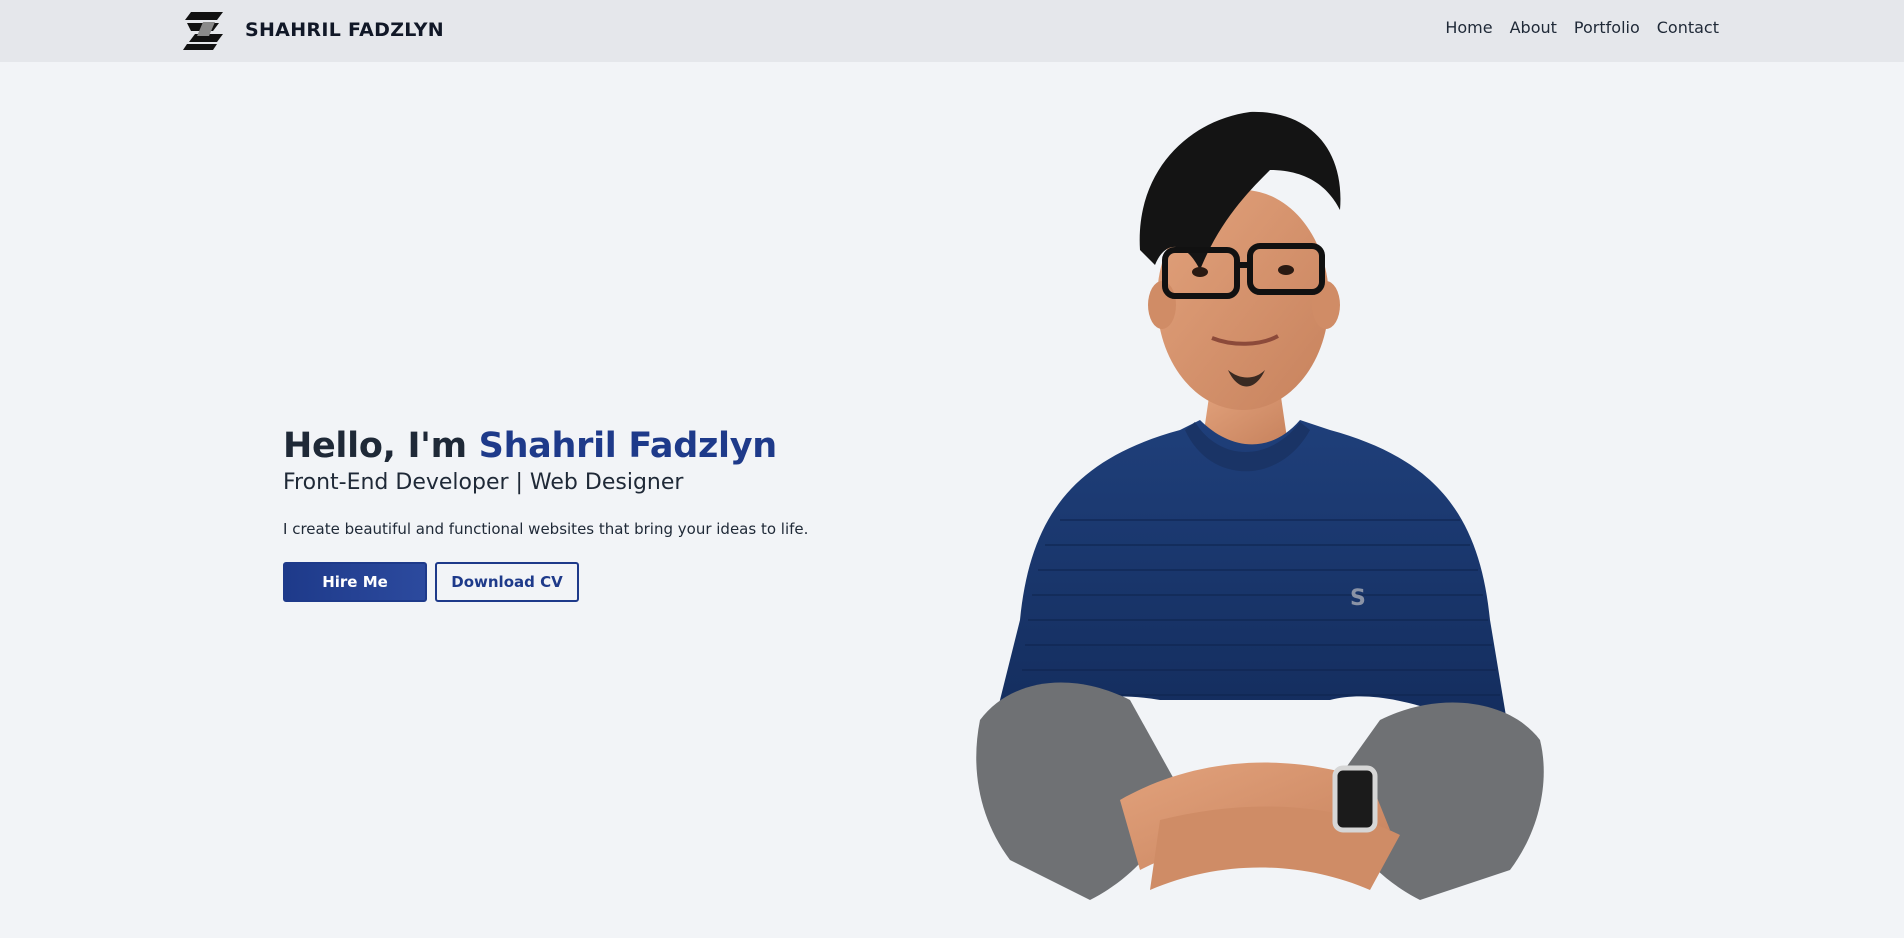  Describe the element at coordinates (628, 446) in the screenshot. I see `hero-name: Shahril Fadzlyn` at that location.